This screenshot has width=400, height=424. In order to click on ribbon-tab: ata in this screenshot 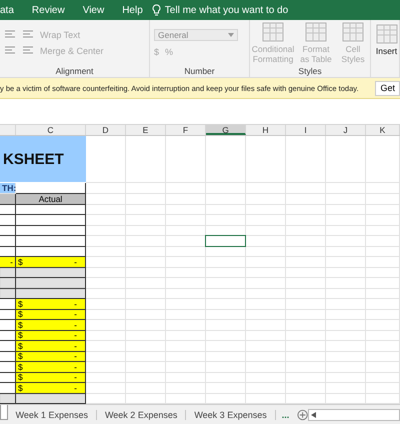, I will do `click(11, 10)`.